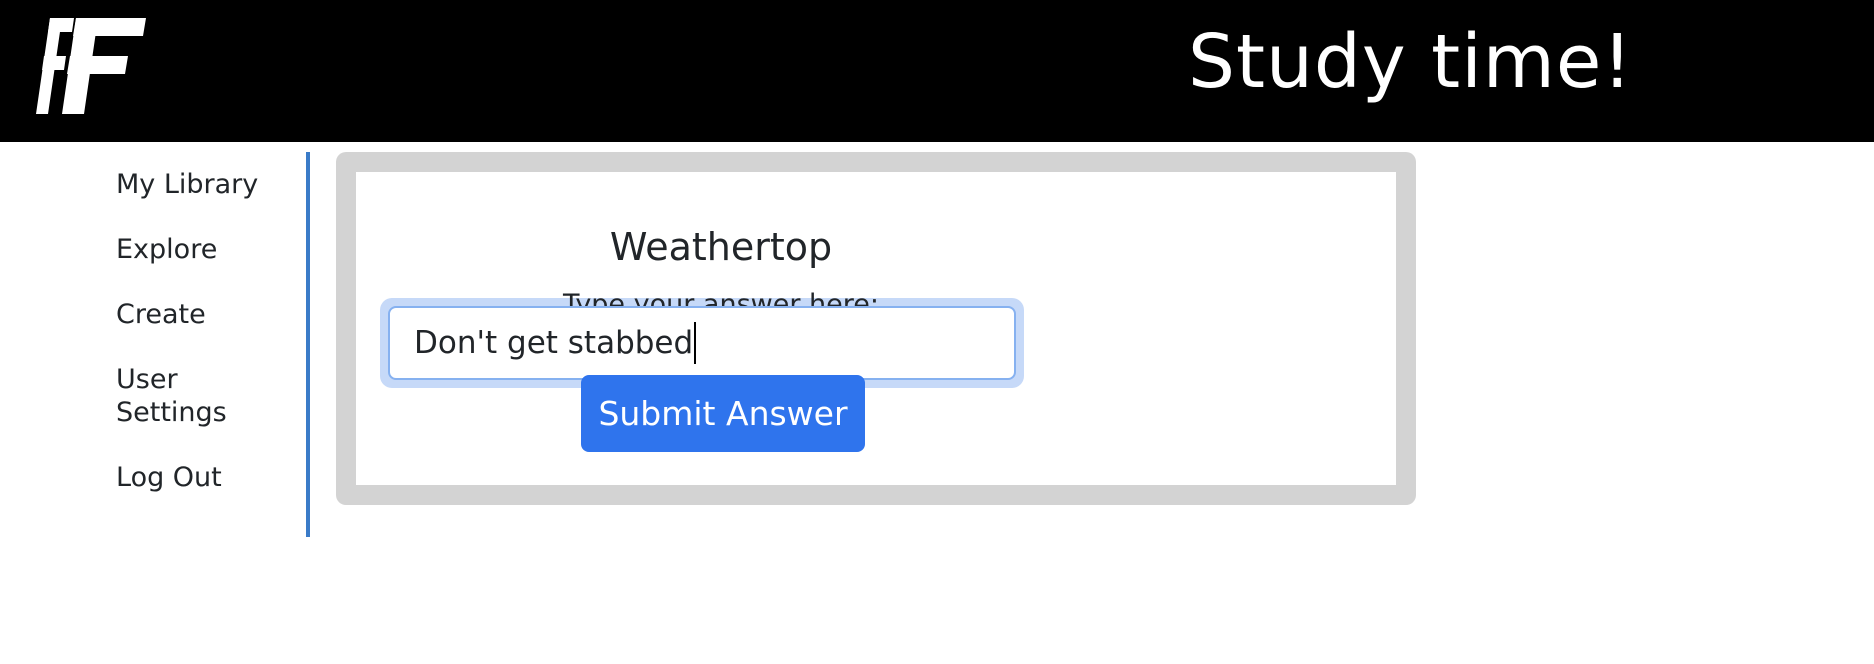 This screenshot has height=664, width=1874. What do you see at coordinates (201, 314) in the screenshot?
I see `sidebar-item-create: Create` at bounding box center [201, 314].